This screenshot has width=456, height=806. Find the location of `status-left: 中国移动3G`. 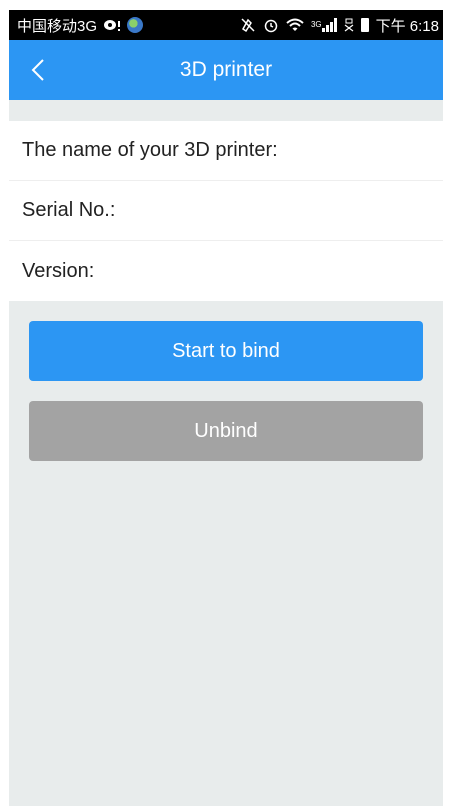

status-left: 中国移动3G is located at coordinates (80, 25).